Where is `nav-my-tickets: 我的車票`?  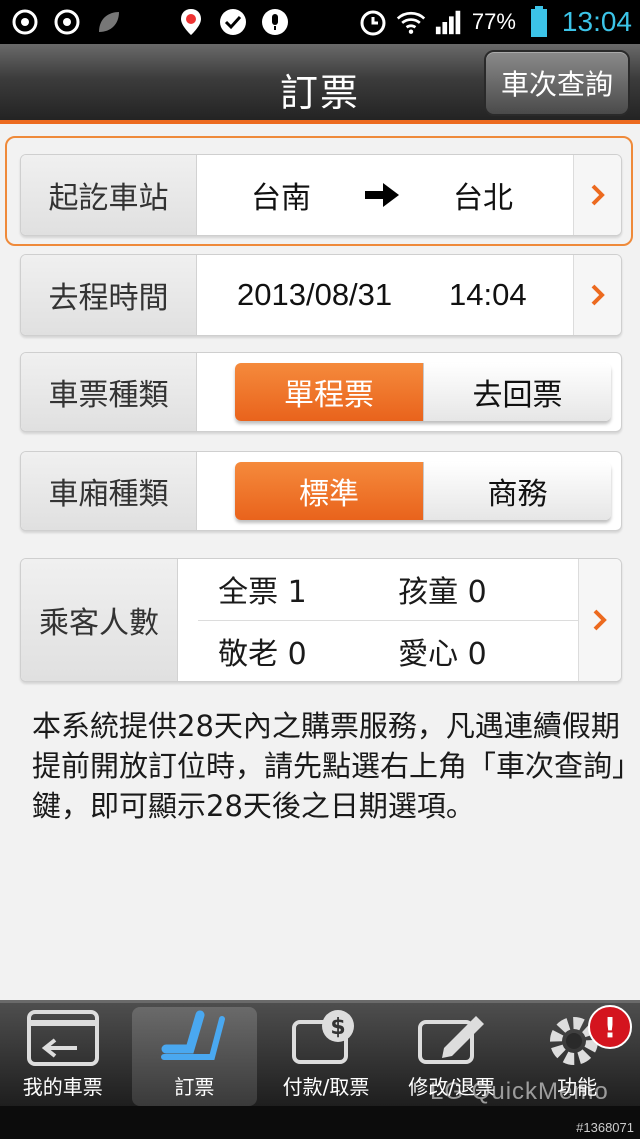 nav-my-tickets: 我的車票 is located at coordinates (63, 1054).